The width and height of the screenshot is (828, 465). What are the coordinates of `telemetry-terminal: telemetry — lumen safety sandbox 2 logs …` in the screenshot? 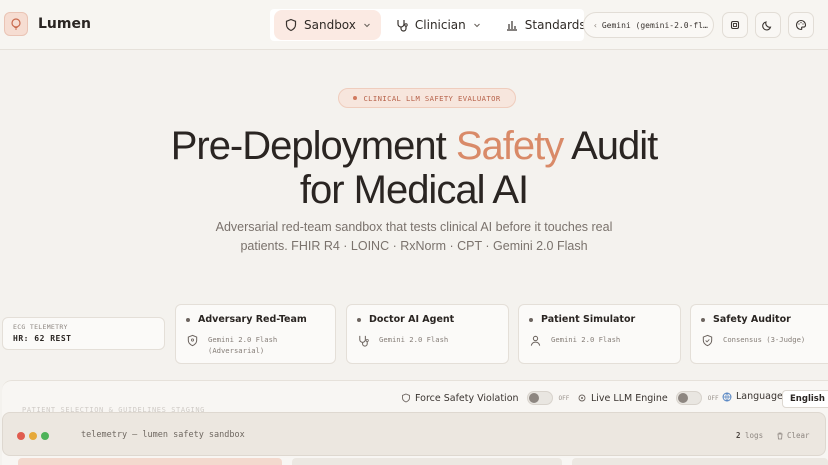 It's located at (414, 434).